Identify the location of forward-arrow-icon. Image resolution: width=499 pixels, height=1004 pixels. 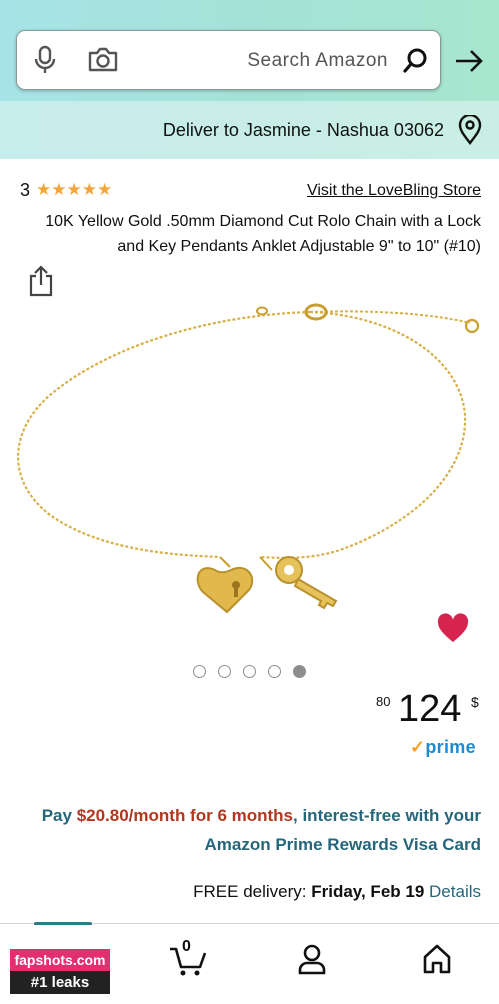
(469, 61).